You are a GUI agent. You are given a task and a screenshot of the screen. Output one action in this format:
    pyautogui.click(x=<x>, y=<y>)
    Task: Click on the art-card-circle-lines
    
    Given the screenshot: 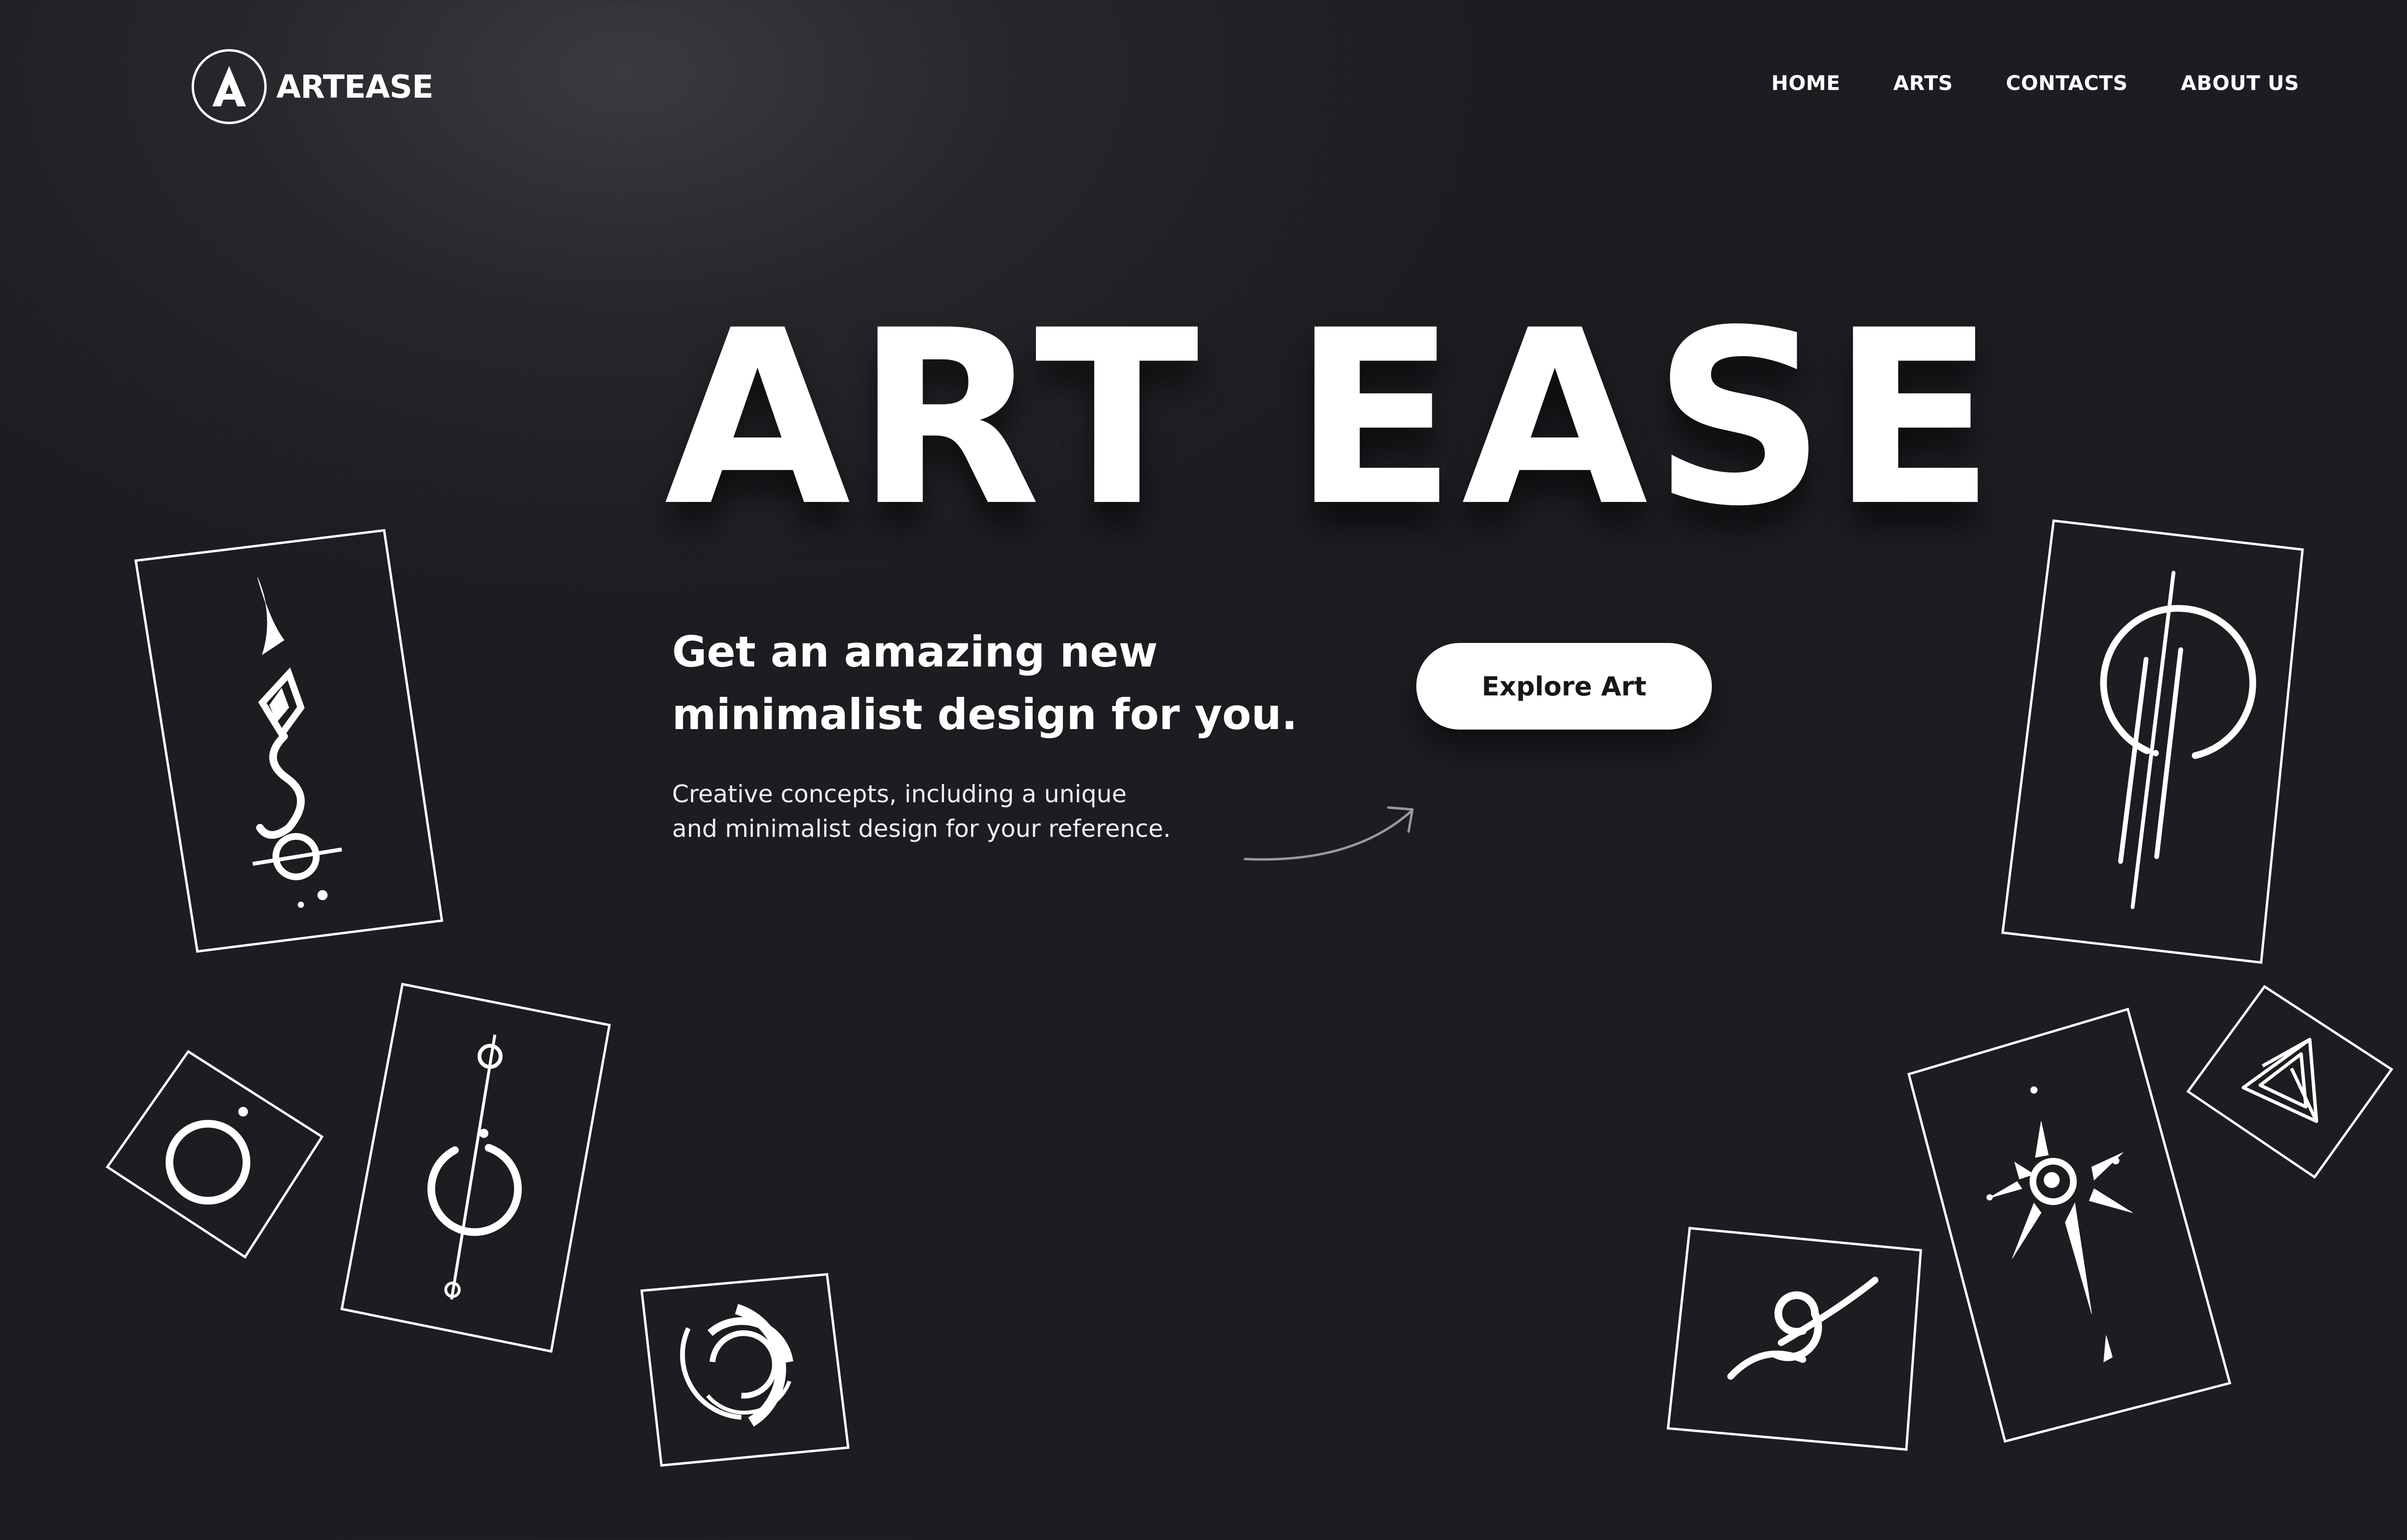 What is the action you would take?
    pyautogui.click(x=2156, y=741)
    